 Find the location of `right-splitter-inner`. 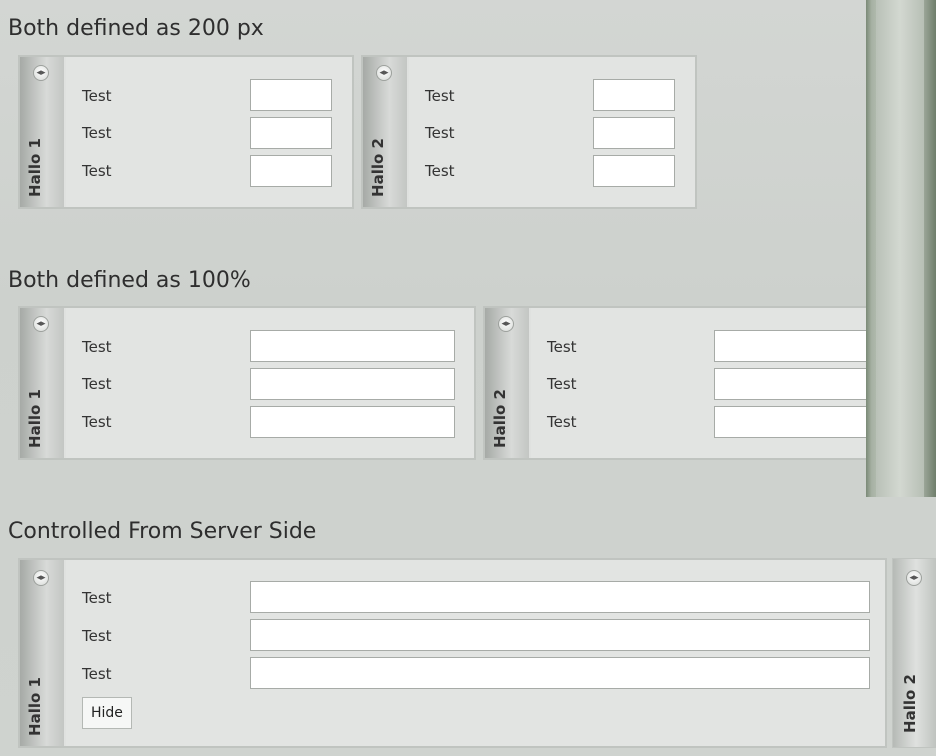

right-splitter-inner is located at coordinates (900, 248).